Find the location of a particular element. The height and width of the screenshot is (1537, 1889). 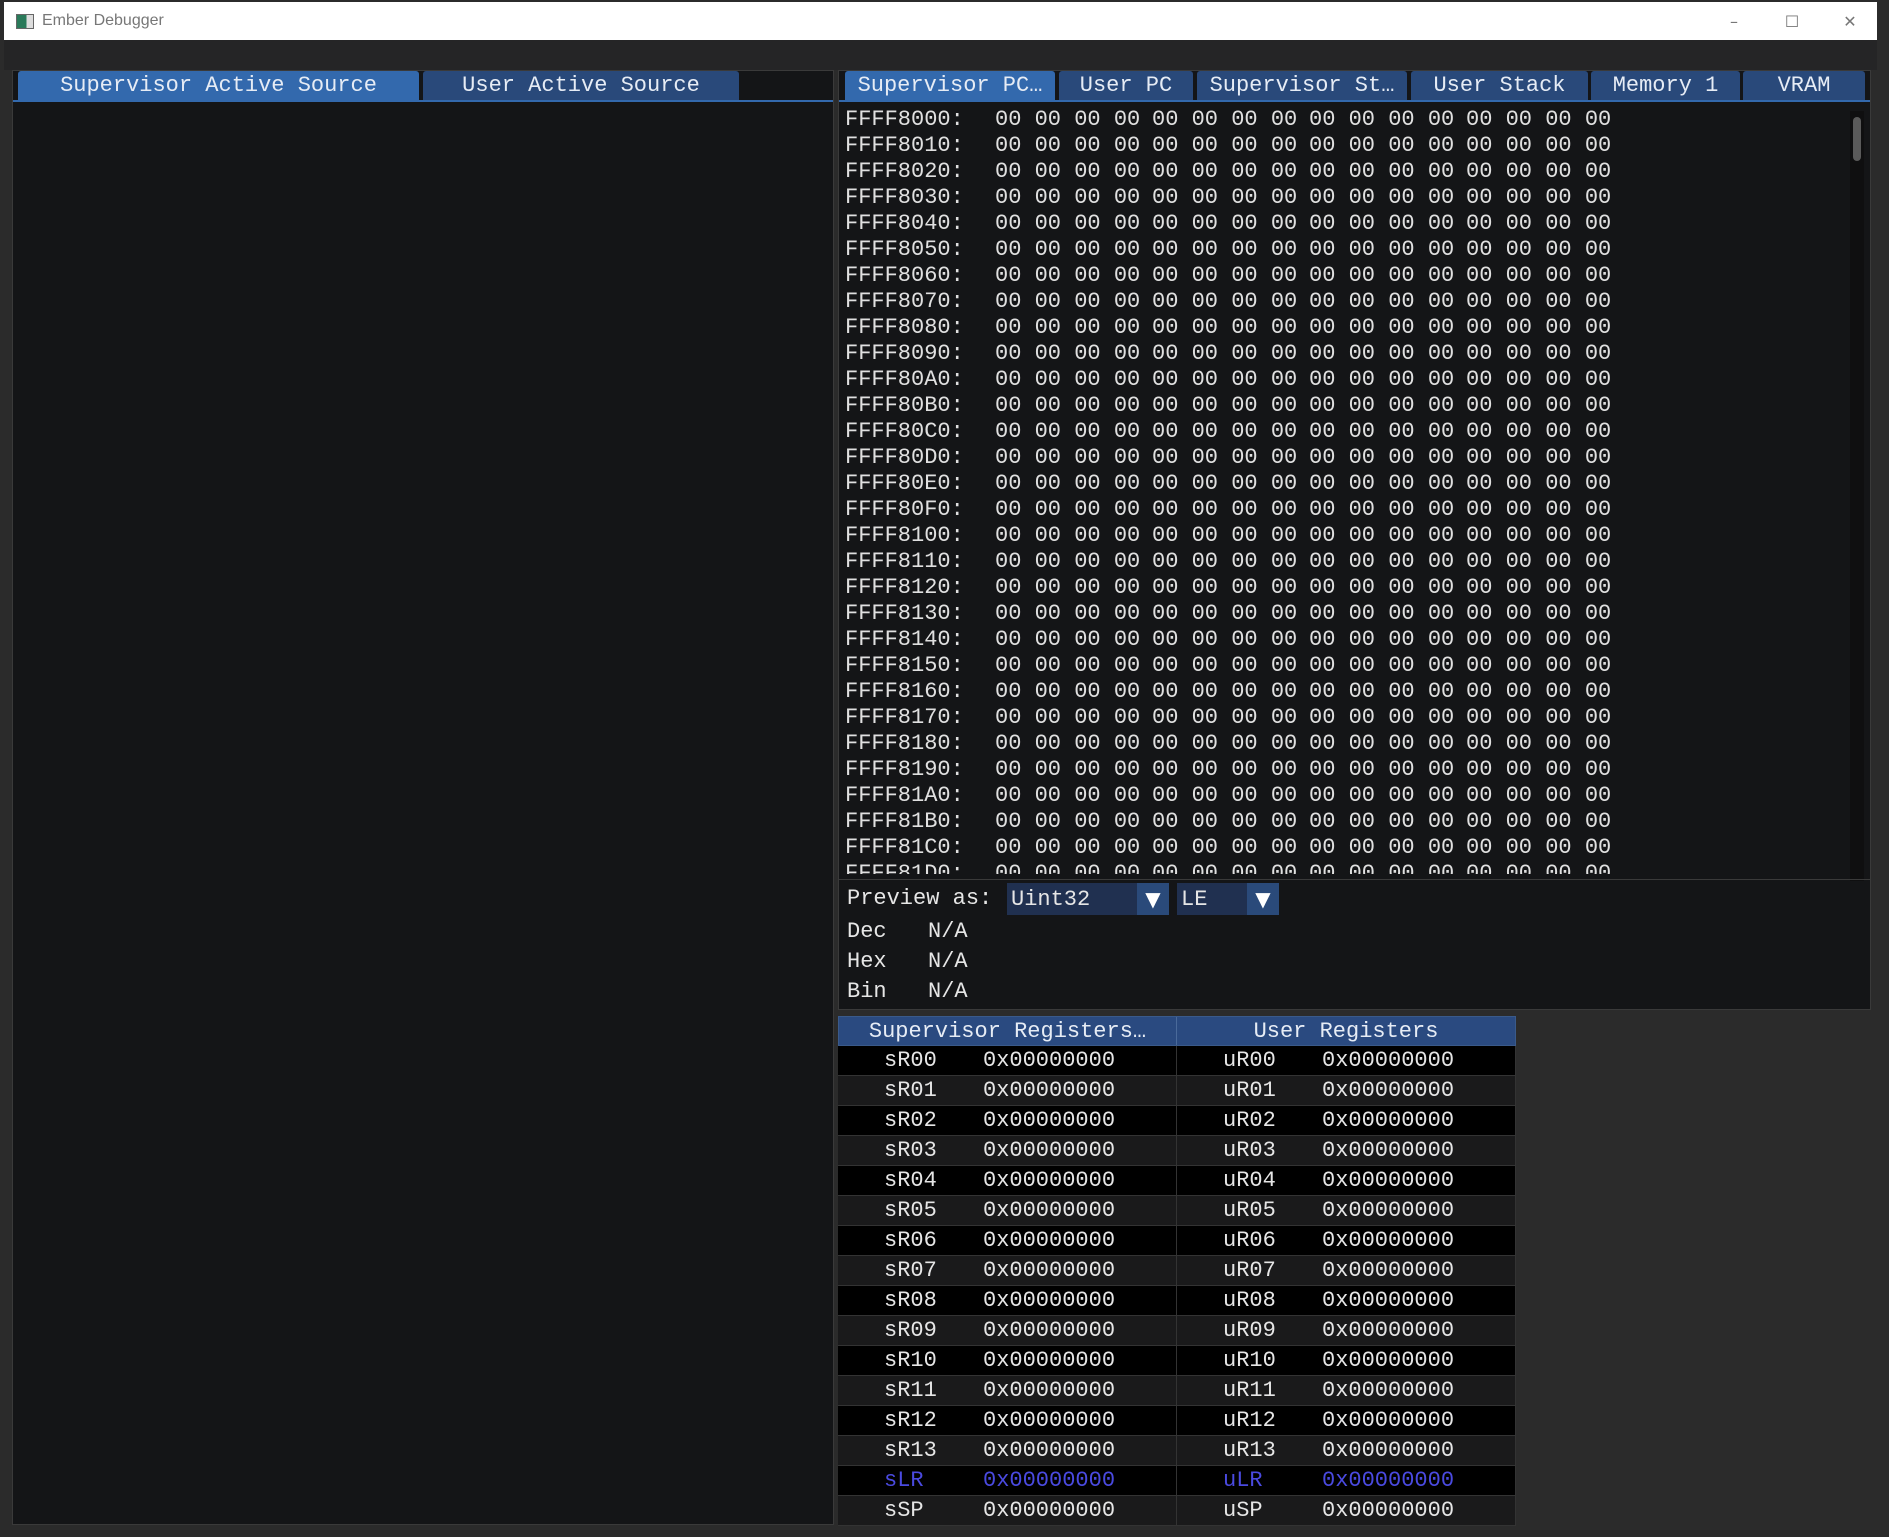

tab-user-active-source: User Active Source is located at coordinates (581, 85).